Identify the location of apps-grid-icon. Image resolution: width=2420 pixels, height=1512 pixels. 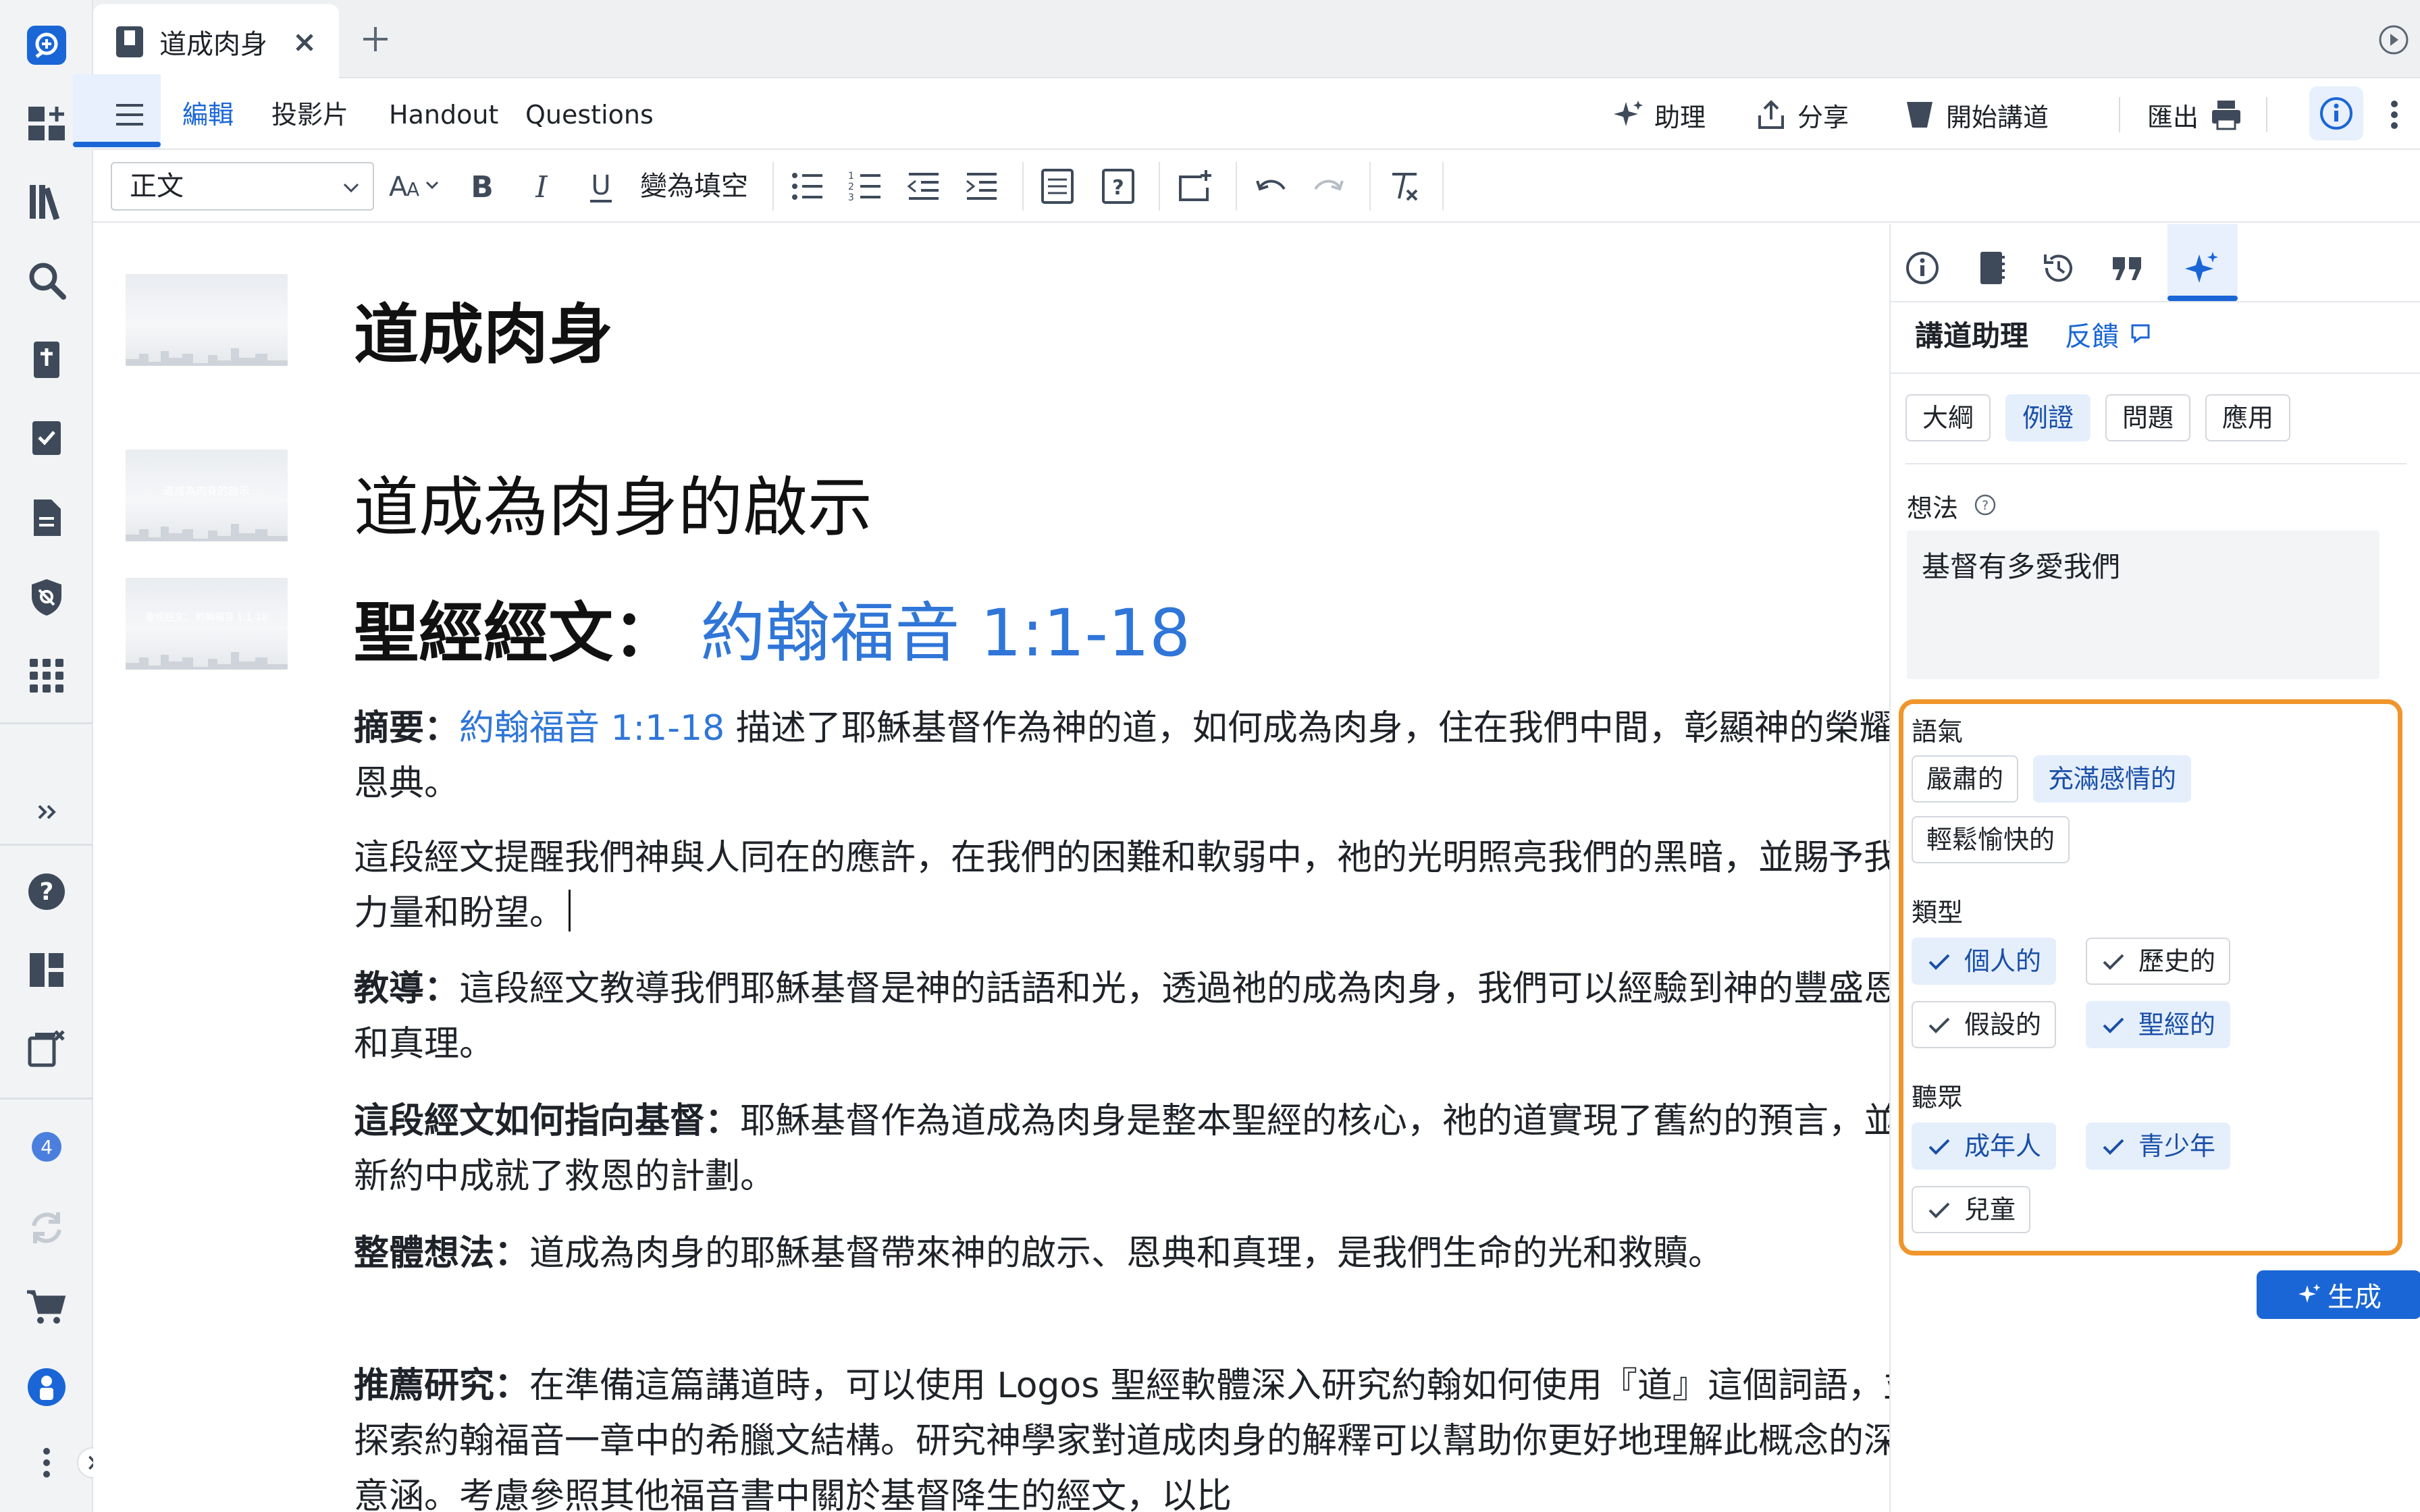
(47, 676).